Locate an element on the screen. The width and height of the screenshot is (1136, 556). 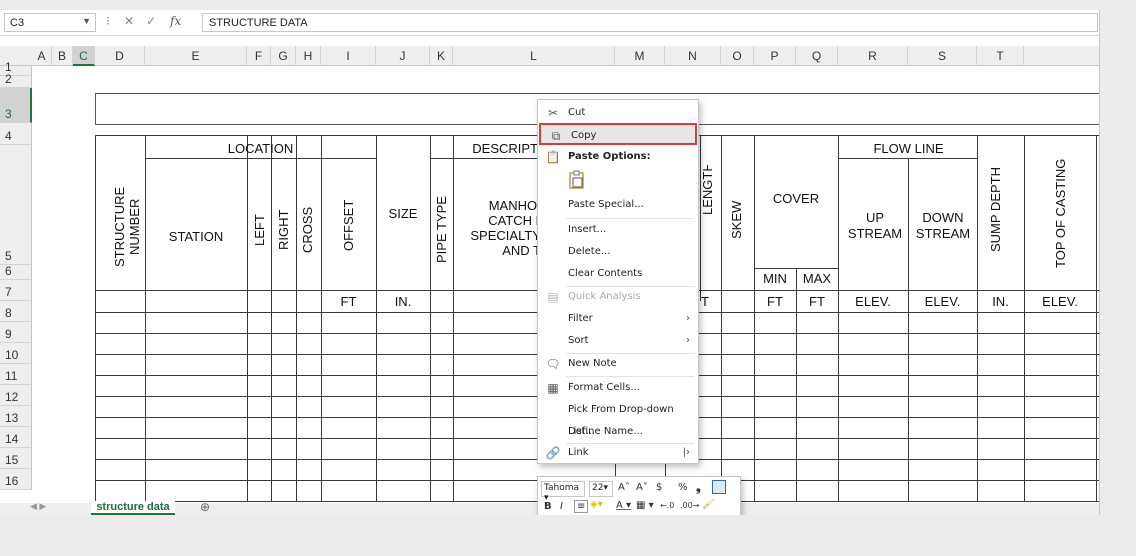
sump-unit: IN. is located at coordinates (1000, 301).